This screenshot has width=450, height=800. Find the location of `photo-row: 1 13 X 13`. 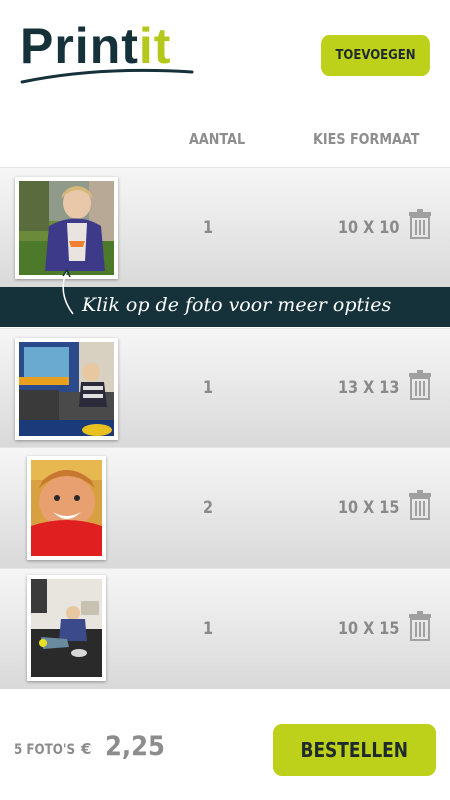

photo-row: 1 13 X 13 is located at coordinates (225, 387).